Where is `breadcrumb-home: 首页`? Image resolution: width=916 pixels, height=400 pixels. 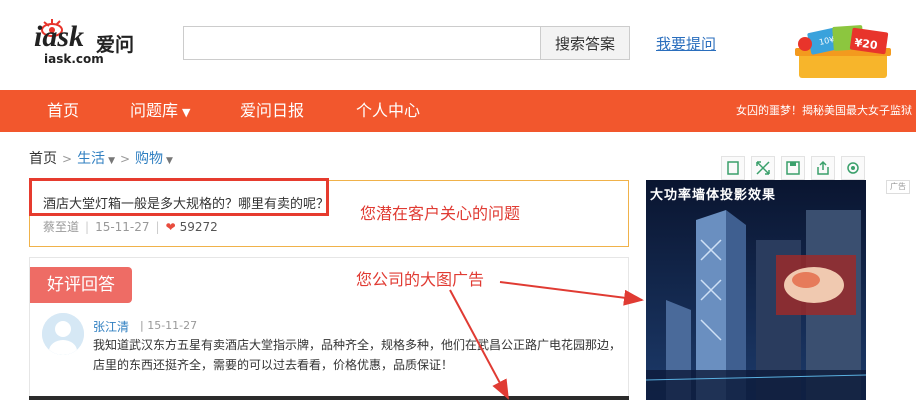 breadcrumb-home: 首页 is located at coordinates (43, 159).